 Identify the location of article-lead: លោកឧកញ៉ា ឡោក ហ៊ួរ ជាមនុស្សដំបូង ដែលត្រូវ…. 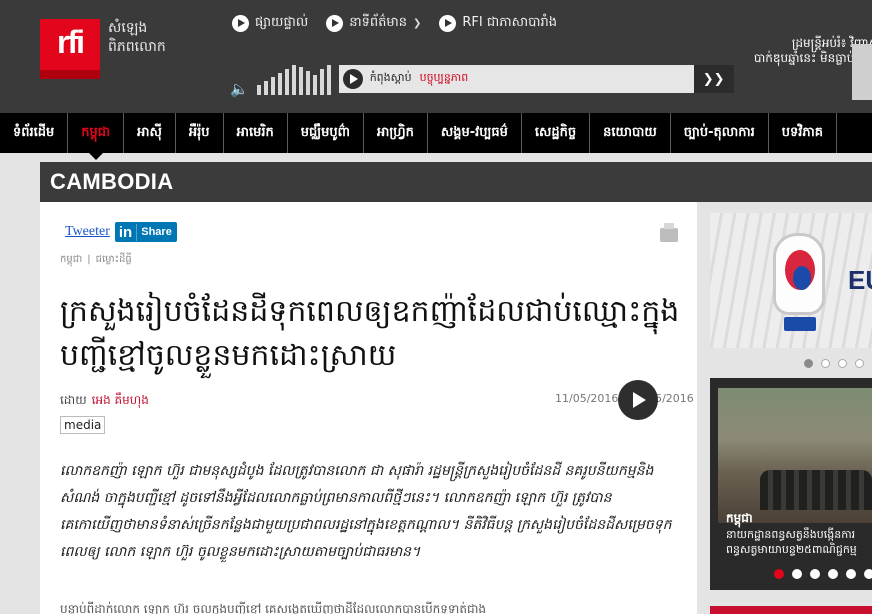
(366, 511).